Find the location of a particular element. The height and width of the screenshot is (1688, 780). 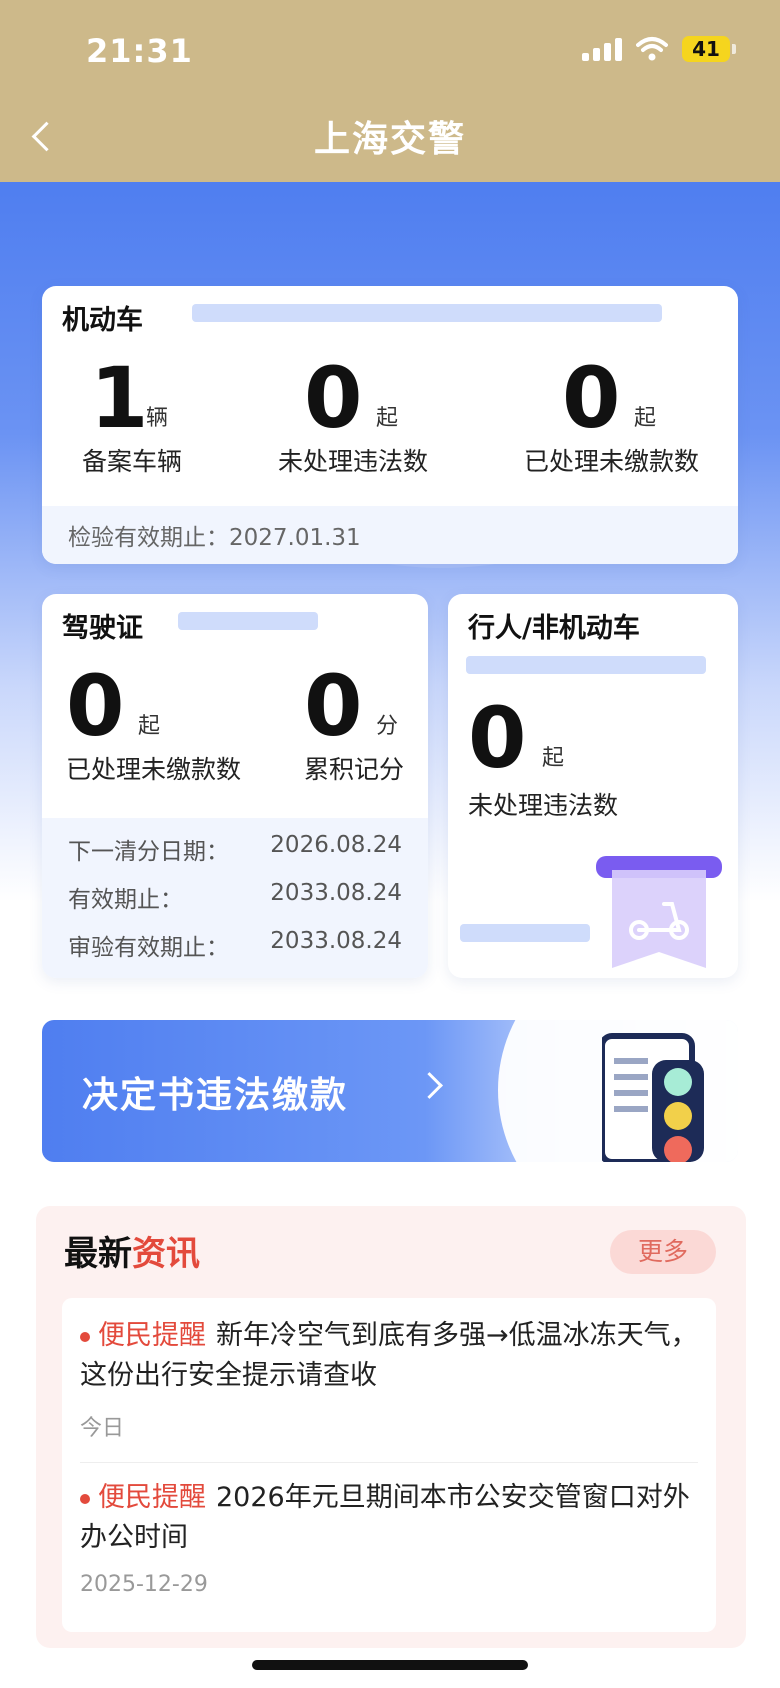

row-value: 2026.08.24 is located at coordinates (336, 845).